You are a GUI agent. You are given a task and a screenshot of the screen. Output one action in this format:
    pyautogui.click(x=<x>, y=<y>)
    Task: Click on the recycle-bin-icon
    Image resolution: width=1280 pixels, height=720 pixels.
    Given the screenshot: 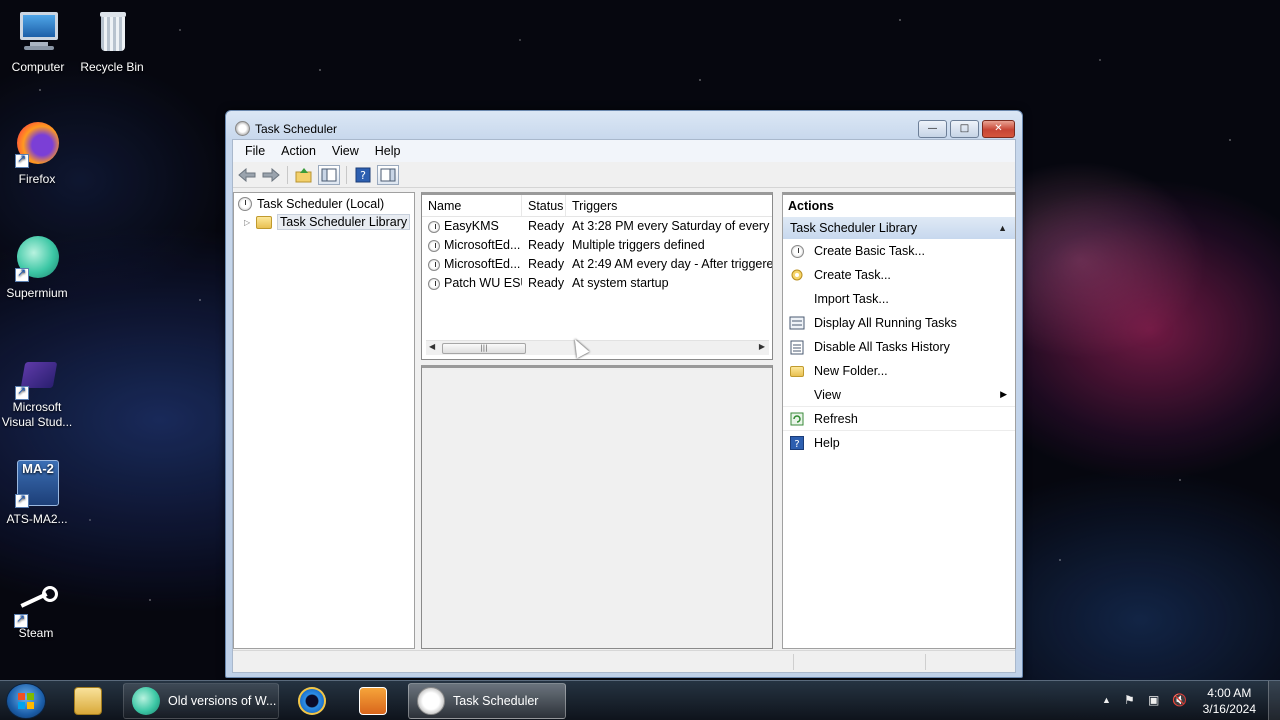 What is the action you would take?
    pyautogui.click(x=112, y=32)
    